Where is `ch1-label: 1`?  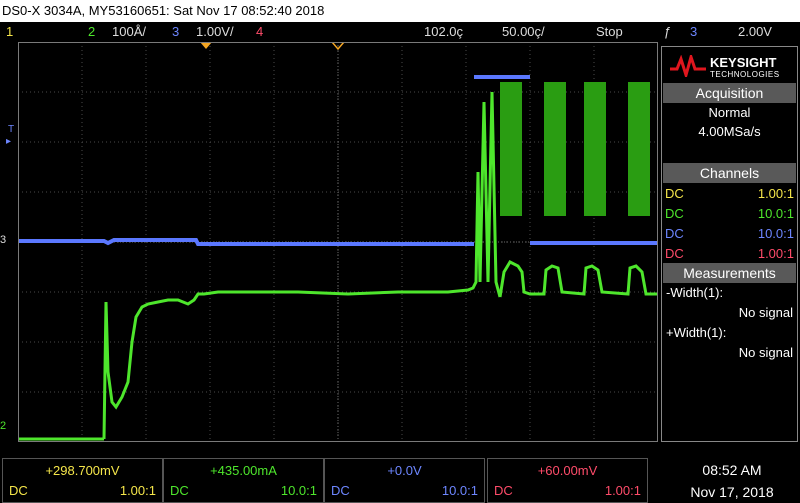
ch1-label: 1 is located at coordinates (9, 32).